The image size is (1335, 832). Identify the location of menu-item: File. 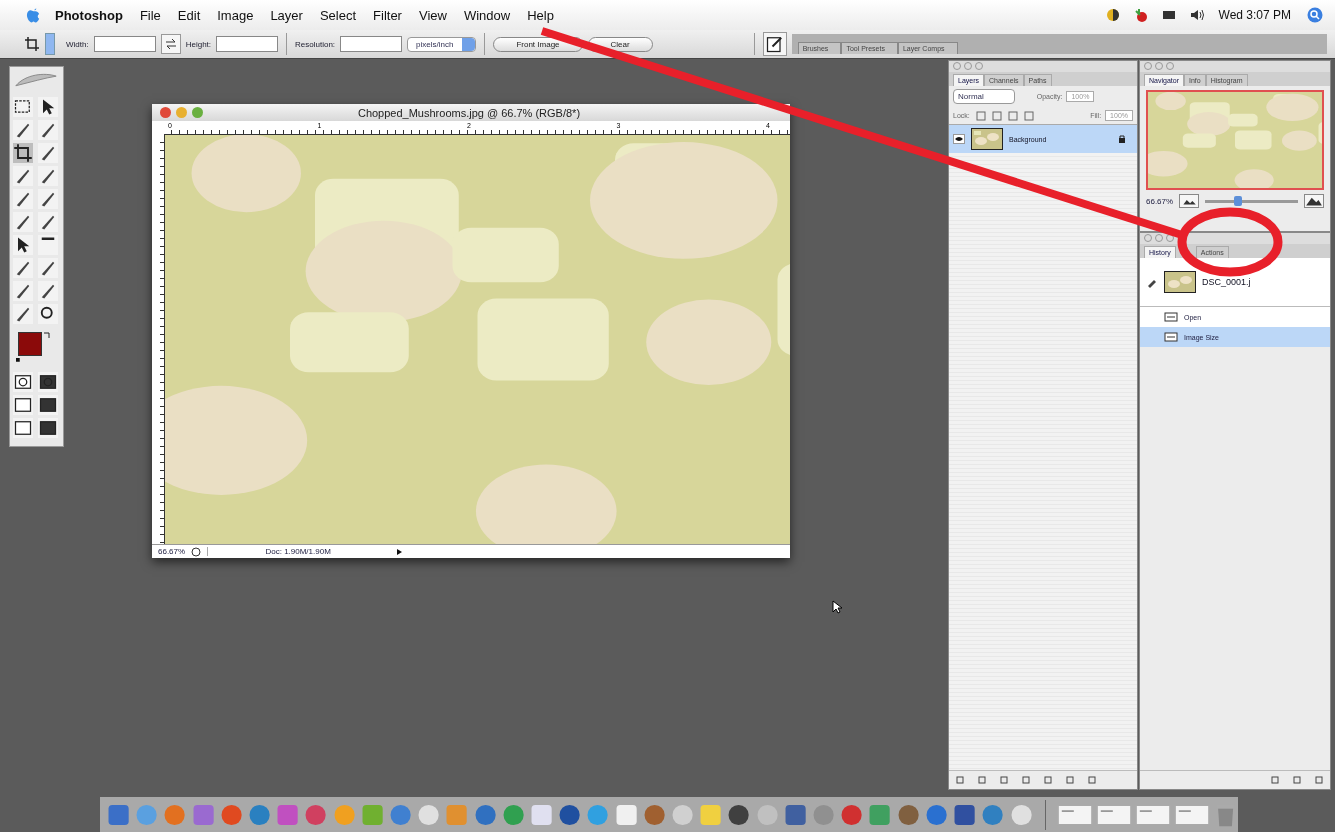
(150, 15).